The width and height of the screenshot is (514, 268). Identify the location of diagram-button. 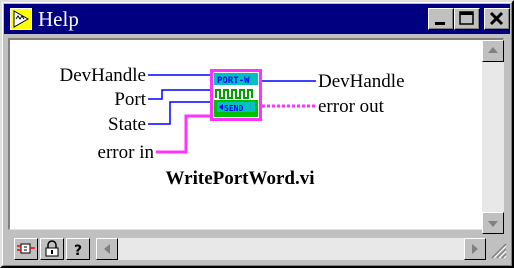
(26, 249).